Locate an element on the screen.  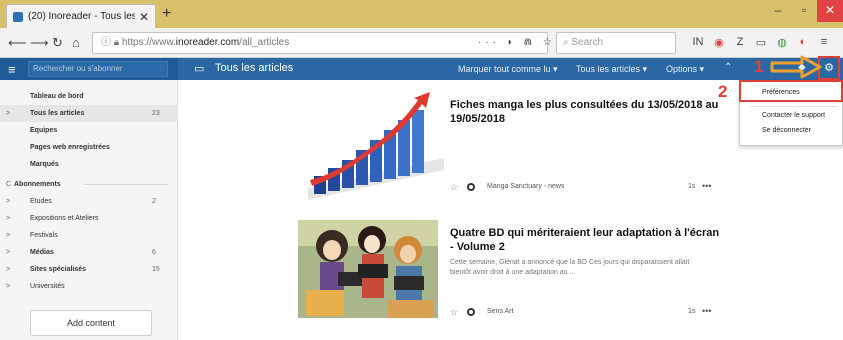
pocket-icon: ◉ is located at coordinates (719, 42).